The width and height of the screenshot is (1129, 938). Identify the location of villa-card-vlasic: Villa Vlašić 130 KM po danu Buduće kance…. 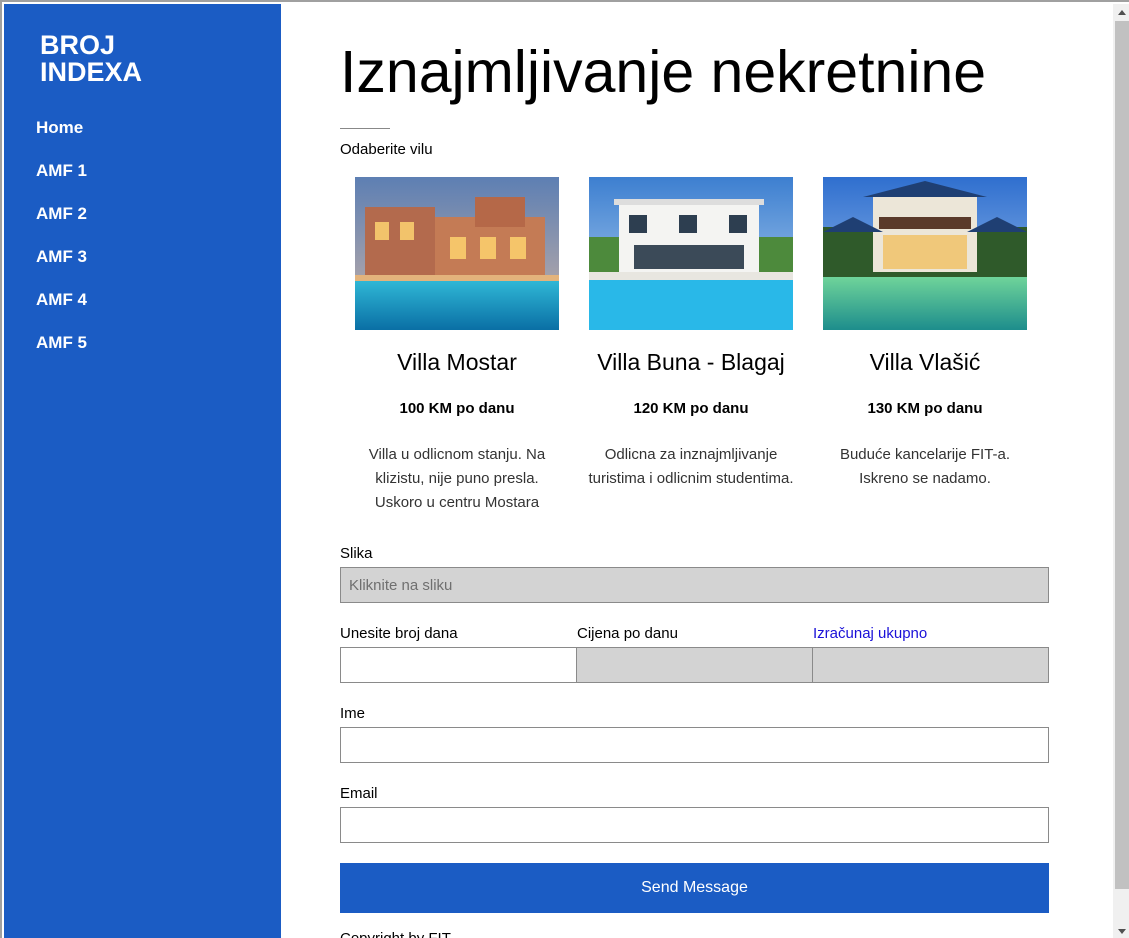
(925, 334).